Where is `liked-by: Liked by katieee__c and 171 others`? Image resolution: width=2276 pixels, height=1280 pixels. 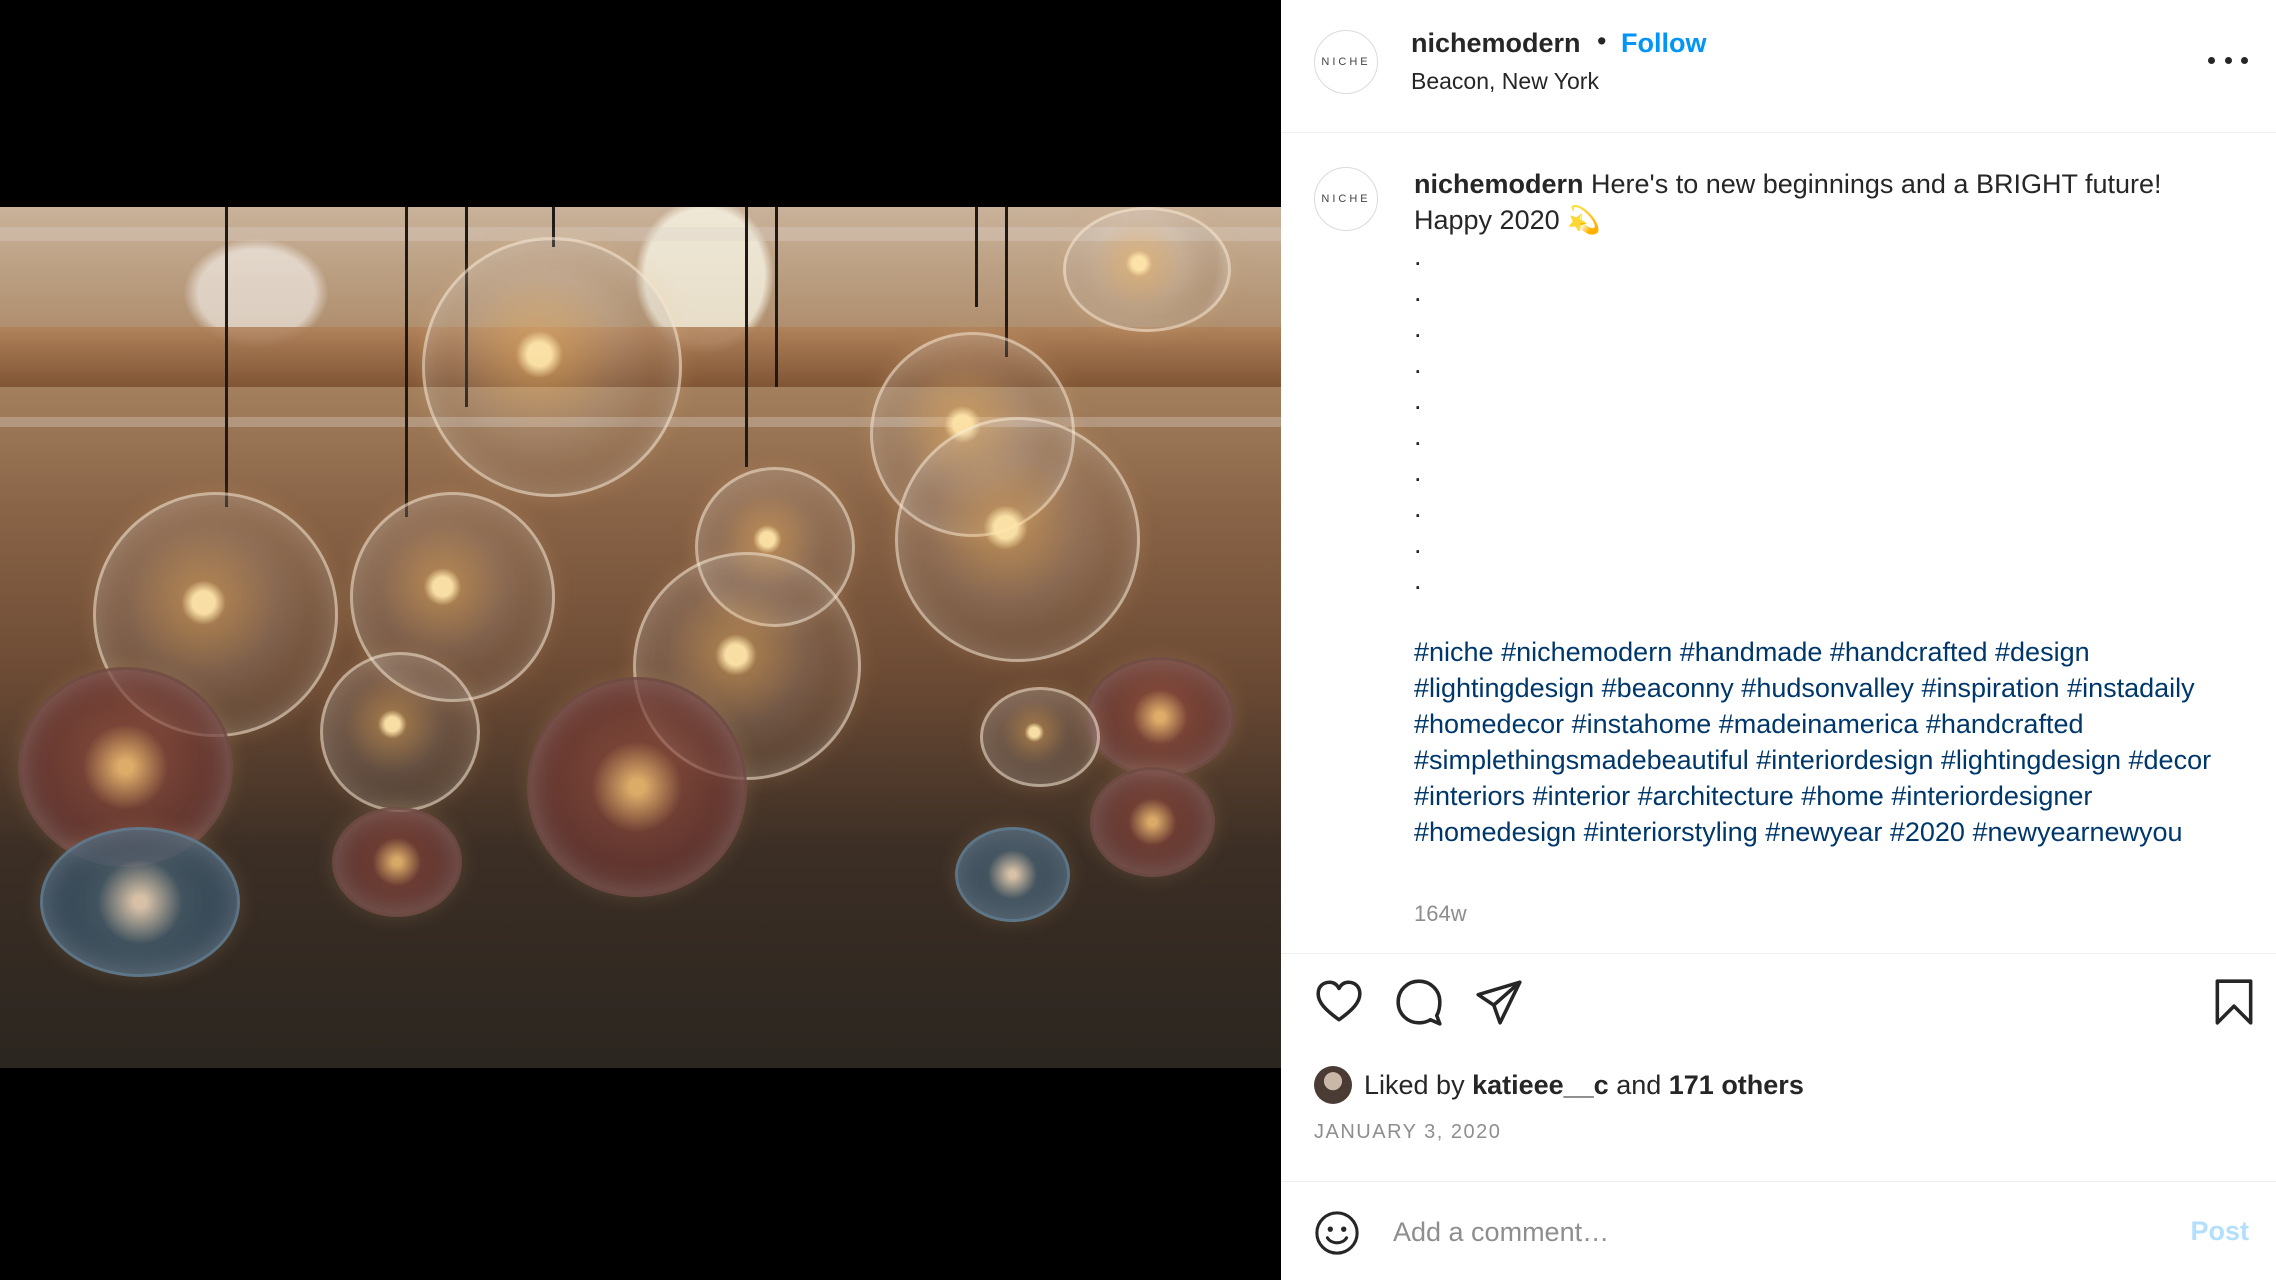 liked-by: Liked by katieee__c and 171 others is located at coordinates (1559, 1085).